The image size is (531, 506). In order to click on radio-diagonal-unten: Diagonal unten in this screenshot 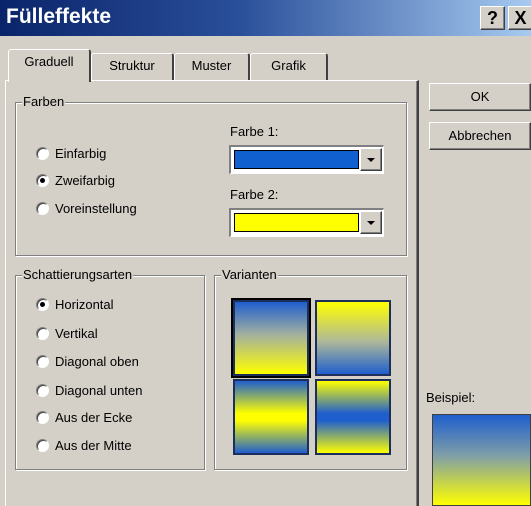, I will do `click(89, 390)`.